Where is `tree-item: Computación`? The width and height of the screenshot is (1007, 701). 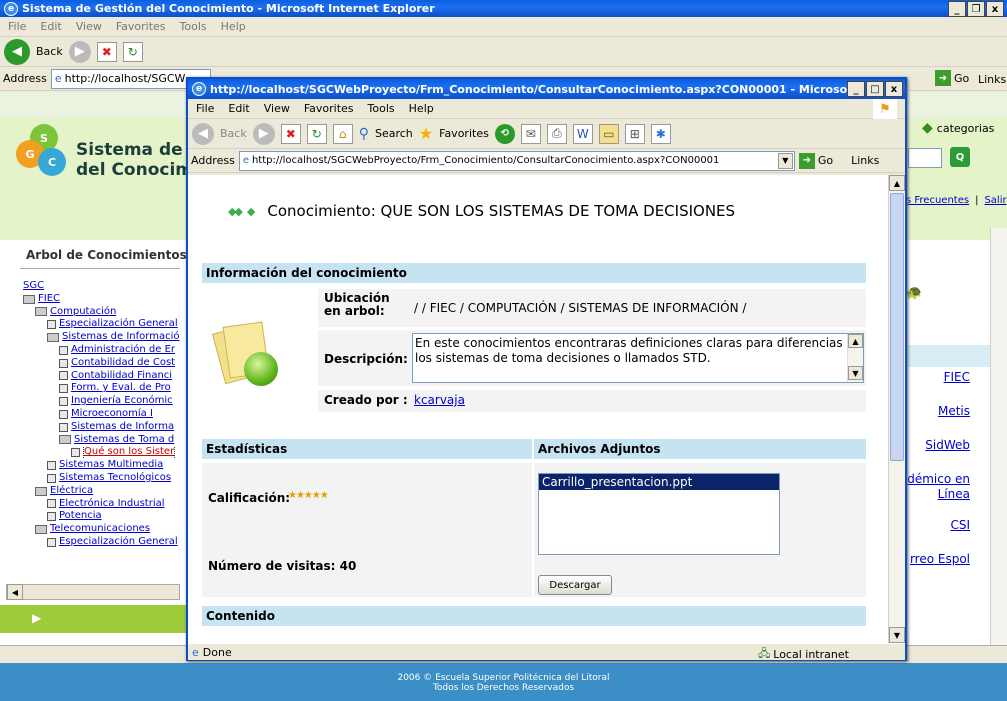
tree-item: Computación is located at coordinates (101, 312).